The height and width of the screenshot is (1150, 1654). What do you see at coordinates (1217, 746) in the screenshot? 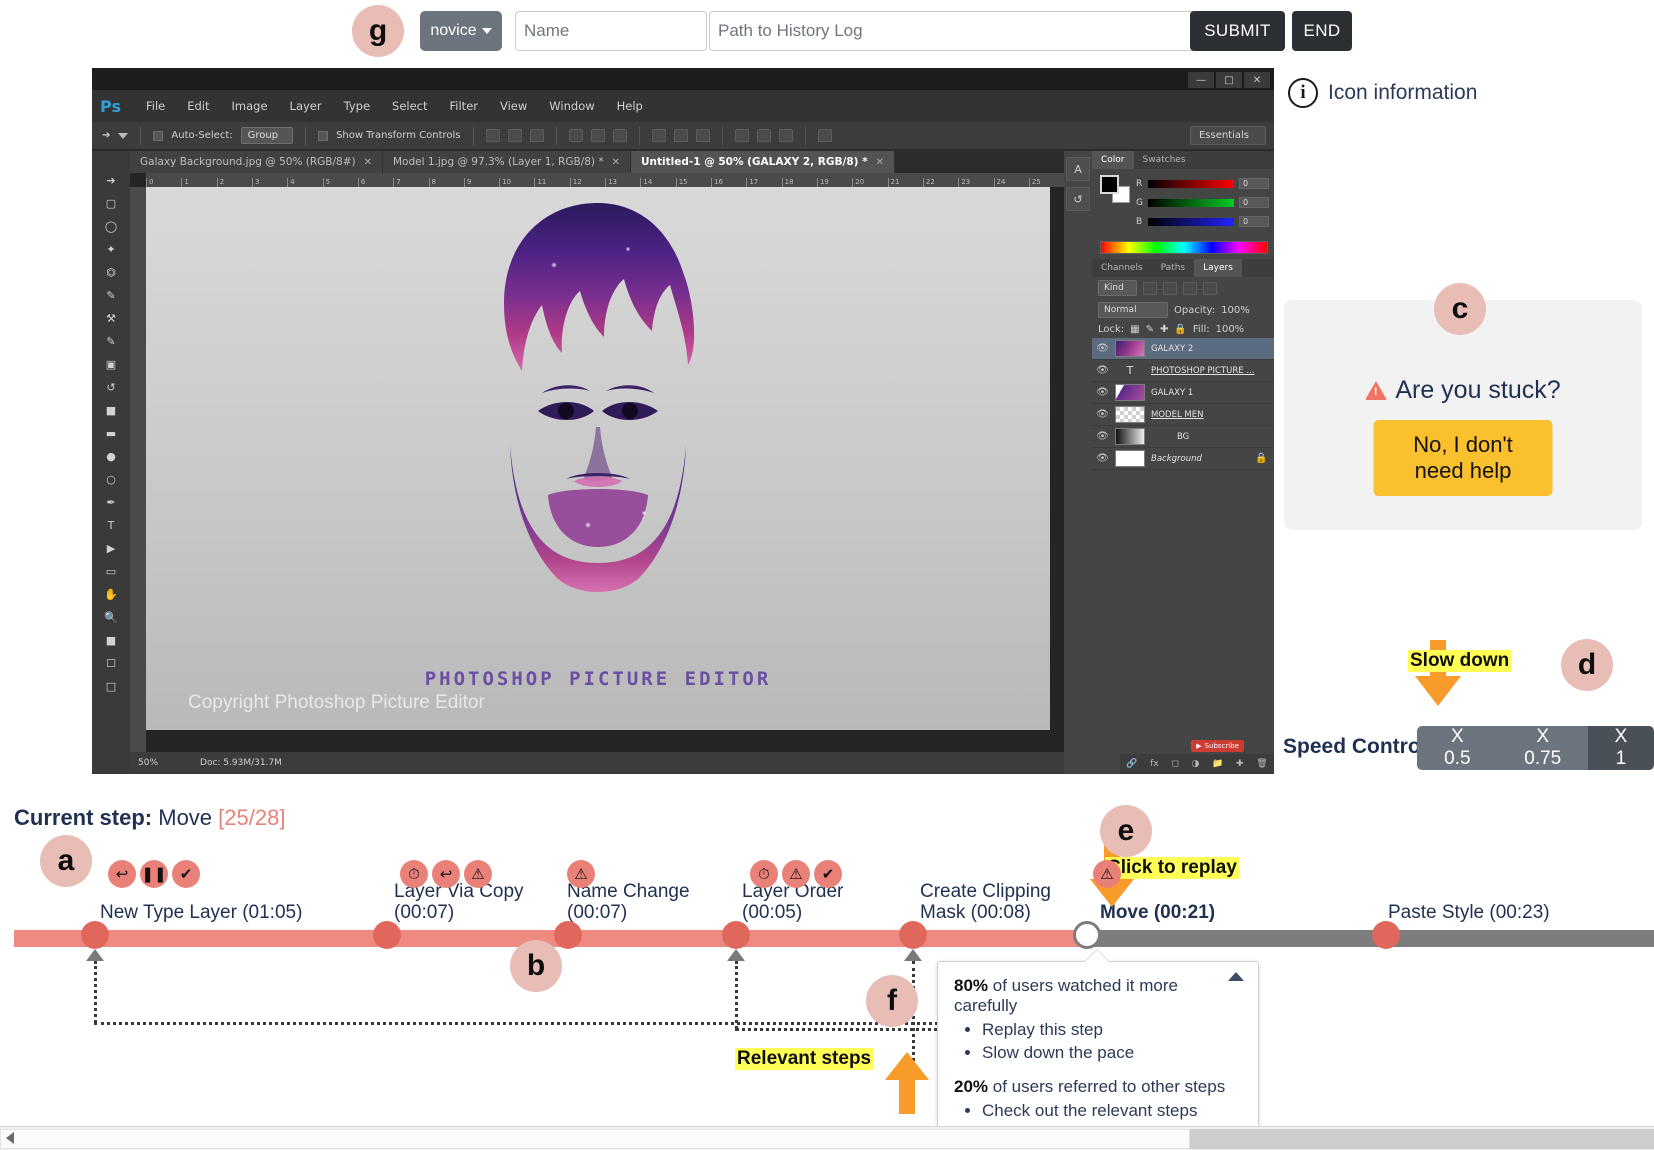
I see `subscribe-button: ▶ Subscribe` at bounding box center [1217, 746].